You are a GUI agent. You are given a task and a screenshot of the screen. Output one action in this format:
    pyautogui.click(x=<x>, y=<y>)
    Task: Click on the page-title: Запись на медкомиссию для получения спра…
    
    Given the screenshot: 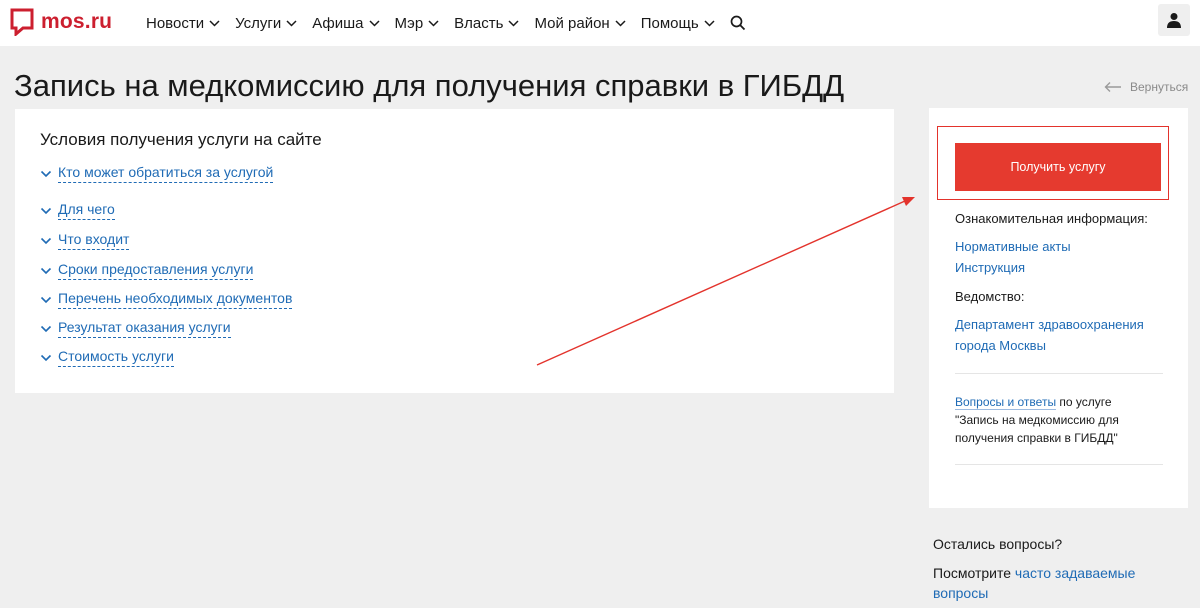 What is the action you would take?
    pyautogui.click(x=429, y=85)
    